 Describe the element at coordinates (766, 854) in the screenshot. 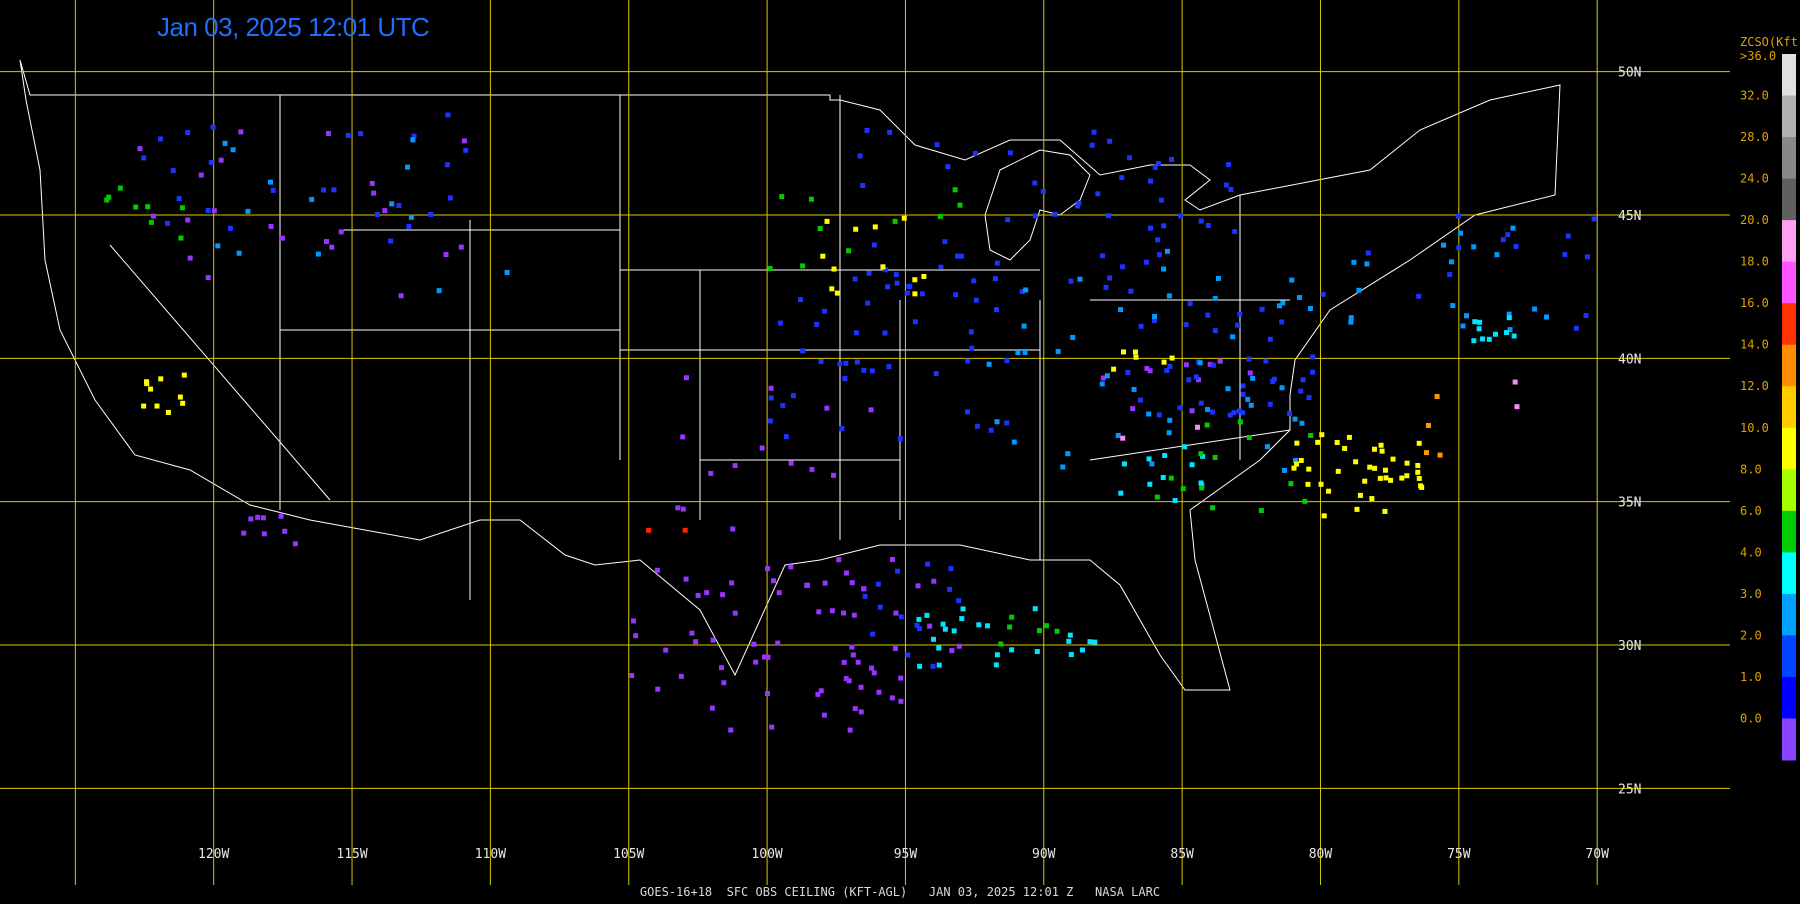

I see `lon-label: 100W` at that location.